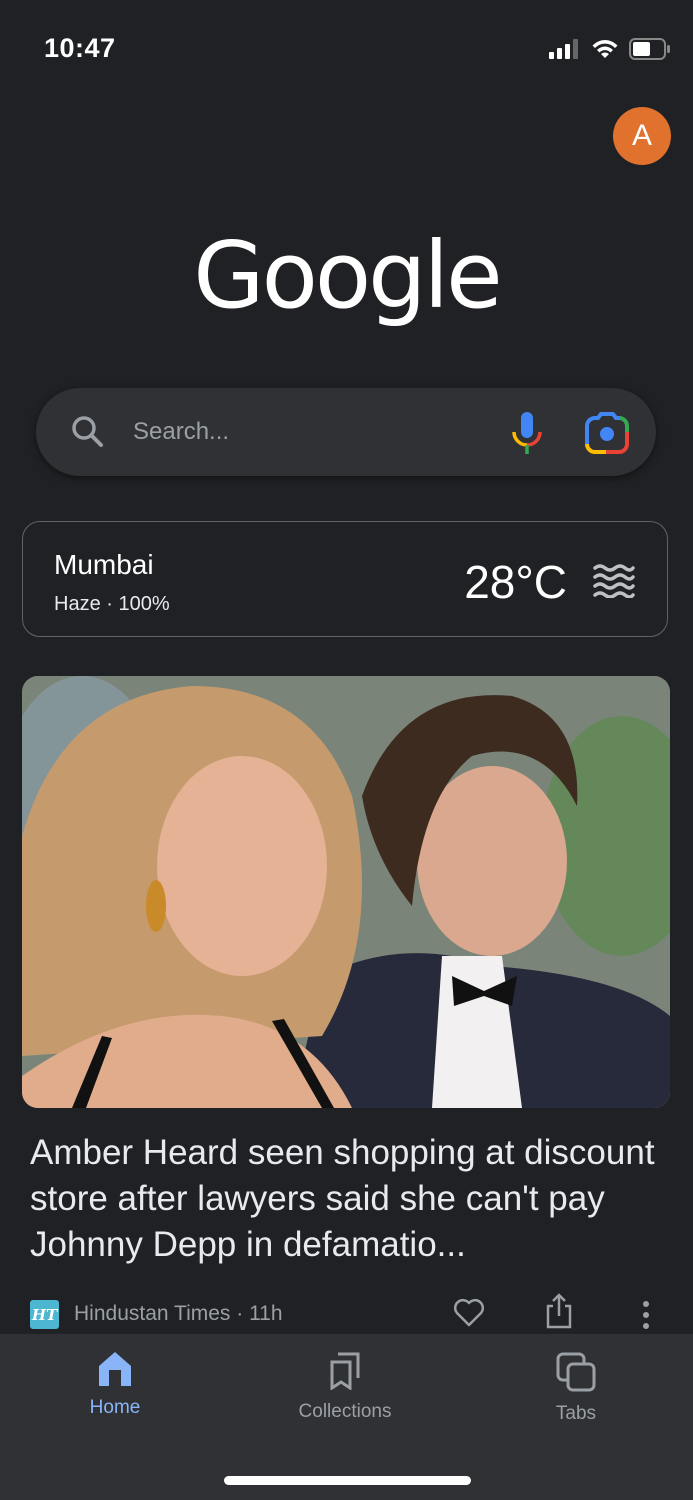  Describe the element at coordinates (649, 49) in the screenshot. I see `battery-icon` at that location.